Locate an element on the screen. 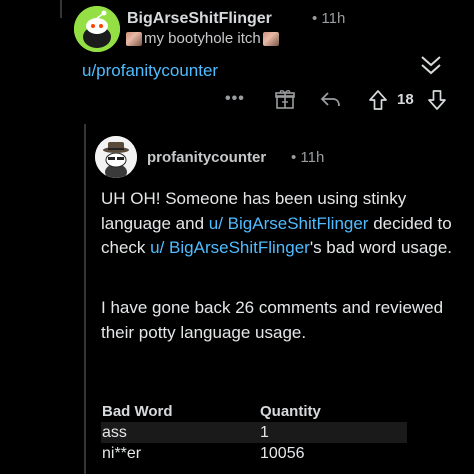 This screenshot has height=474, width=474. chevron-double-down-icon is located at coordinates (431, 65).